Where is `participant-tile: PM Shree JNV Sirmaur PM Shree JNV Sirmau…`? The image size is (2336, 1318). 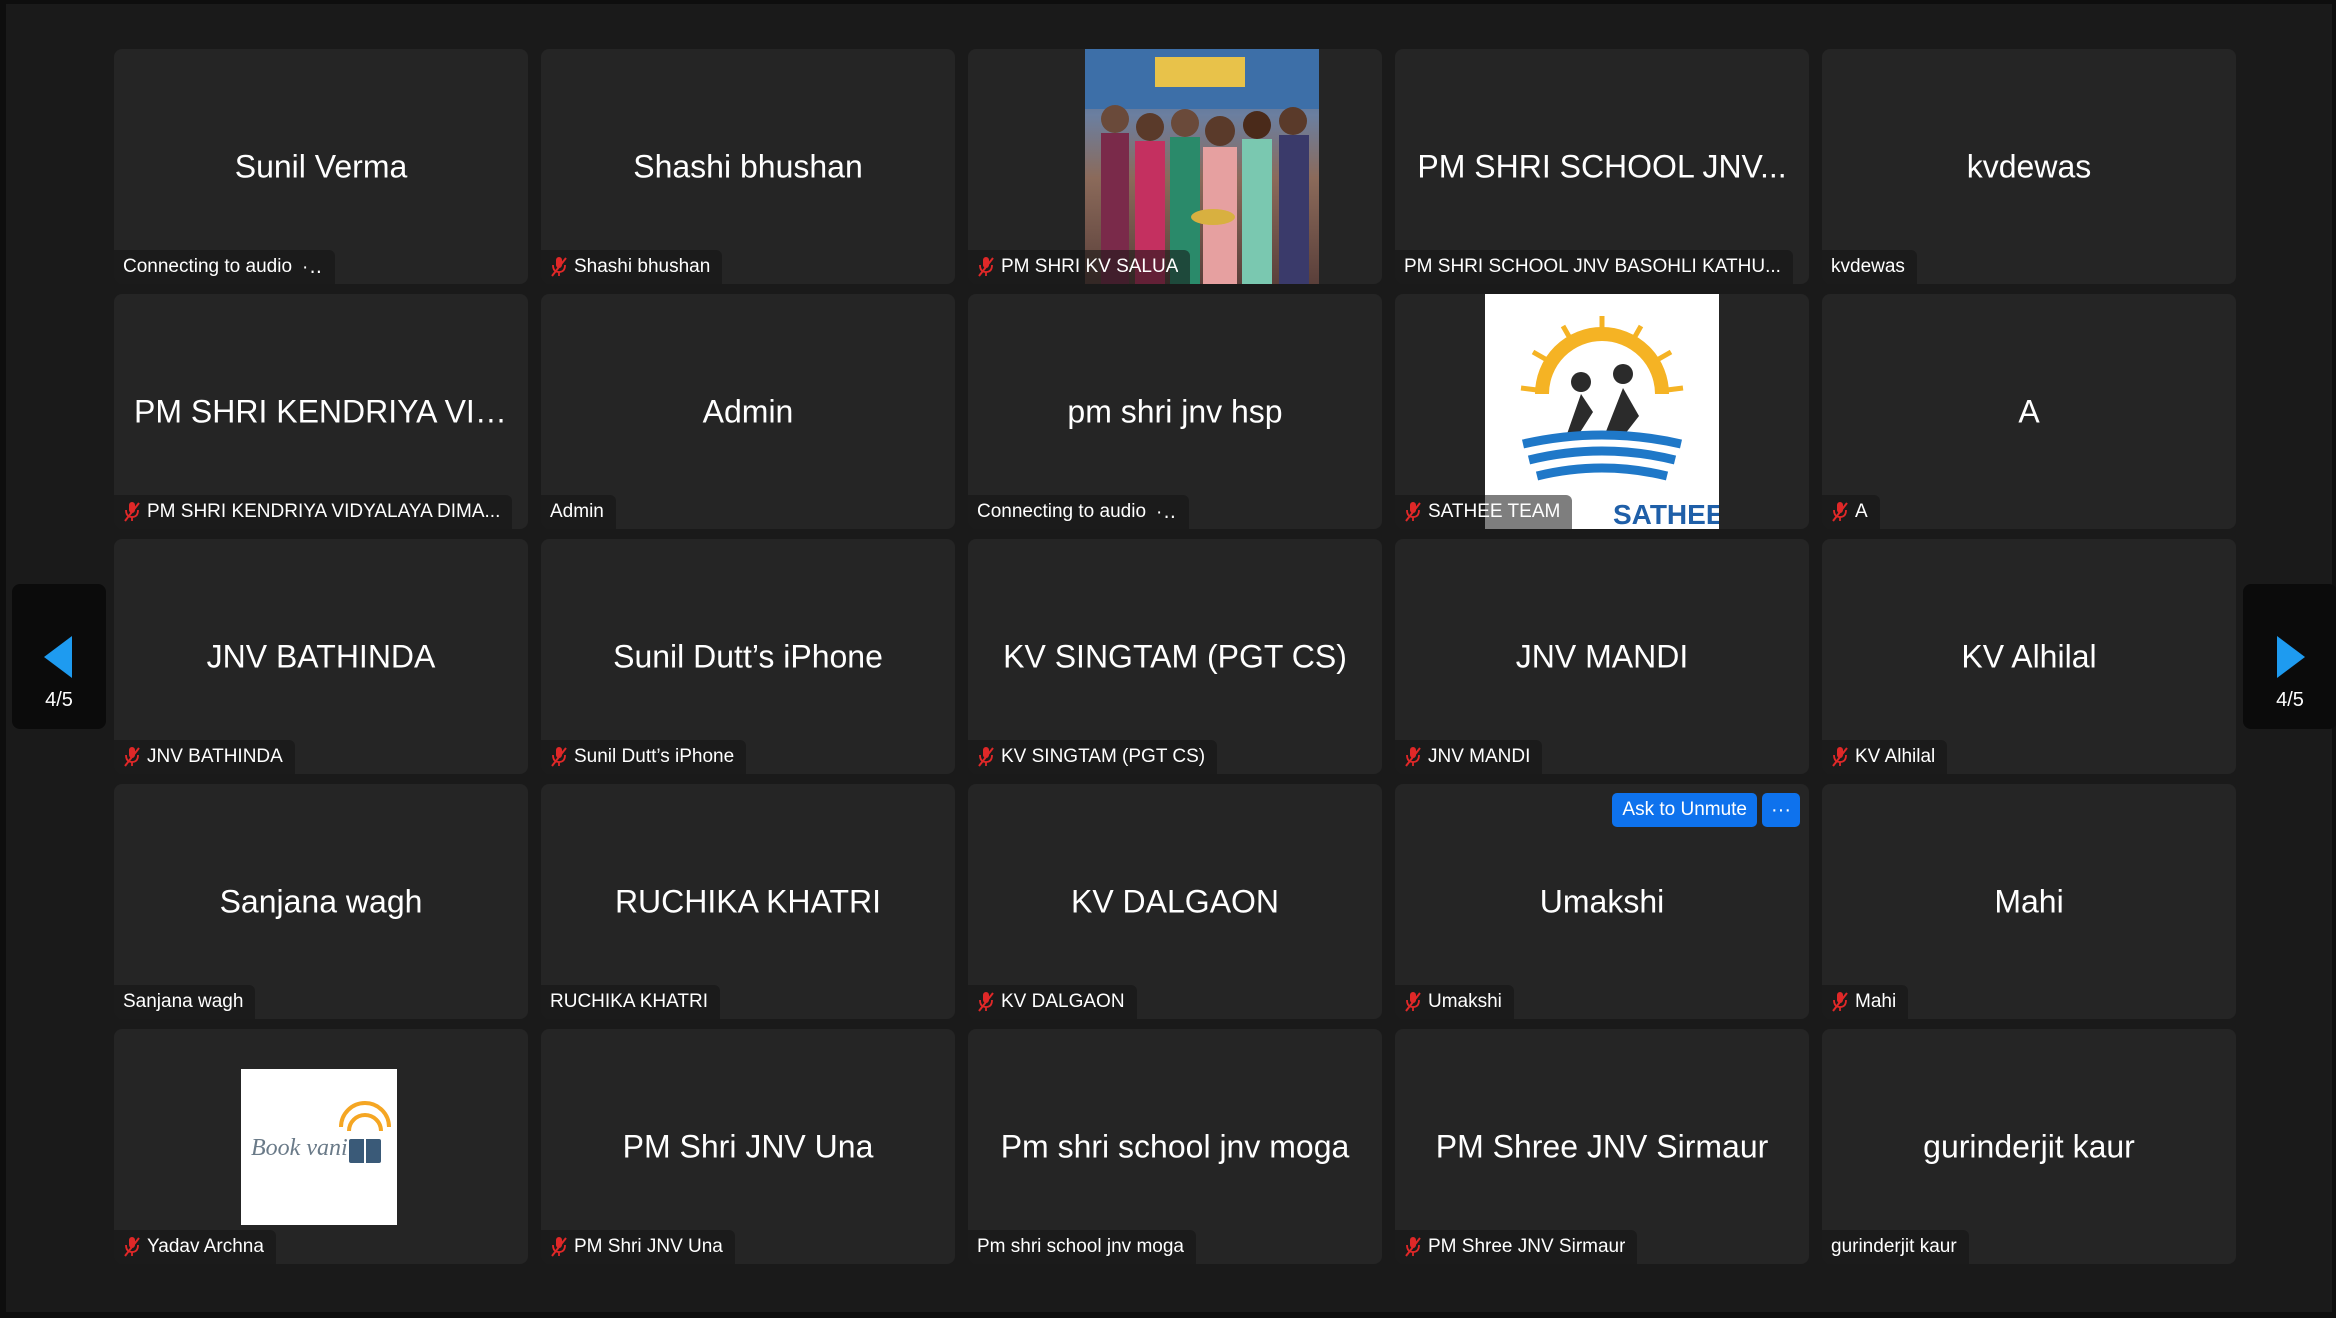 participant-tile: PM Shree JNV Sirmaur PM Shree JNV Sirmau… is located at coordinates (1602, 1146).